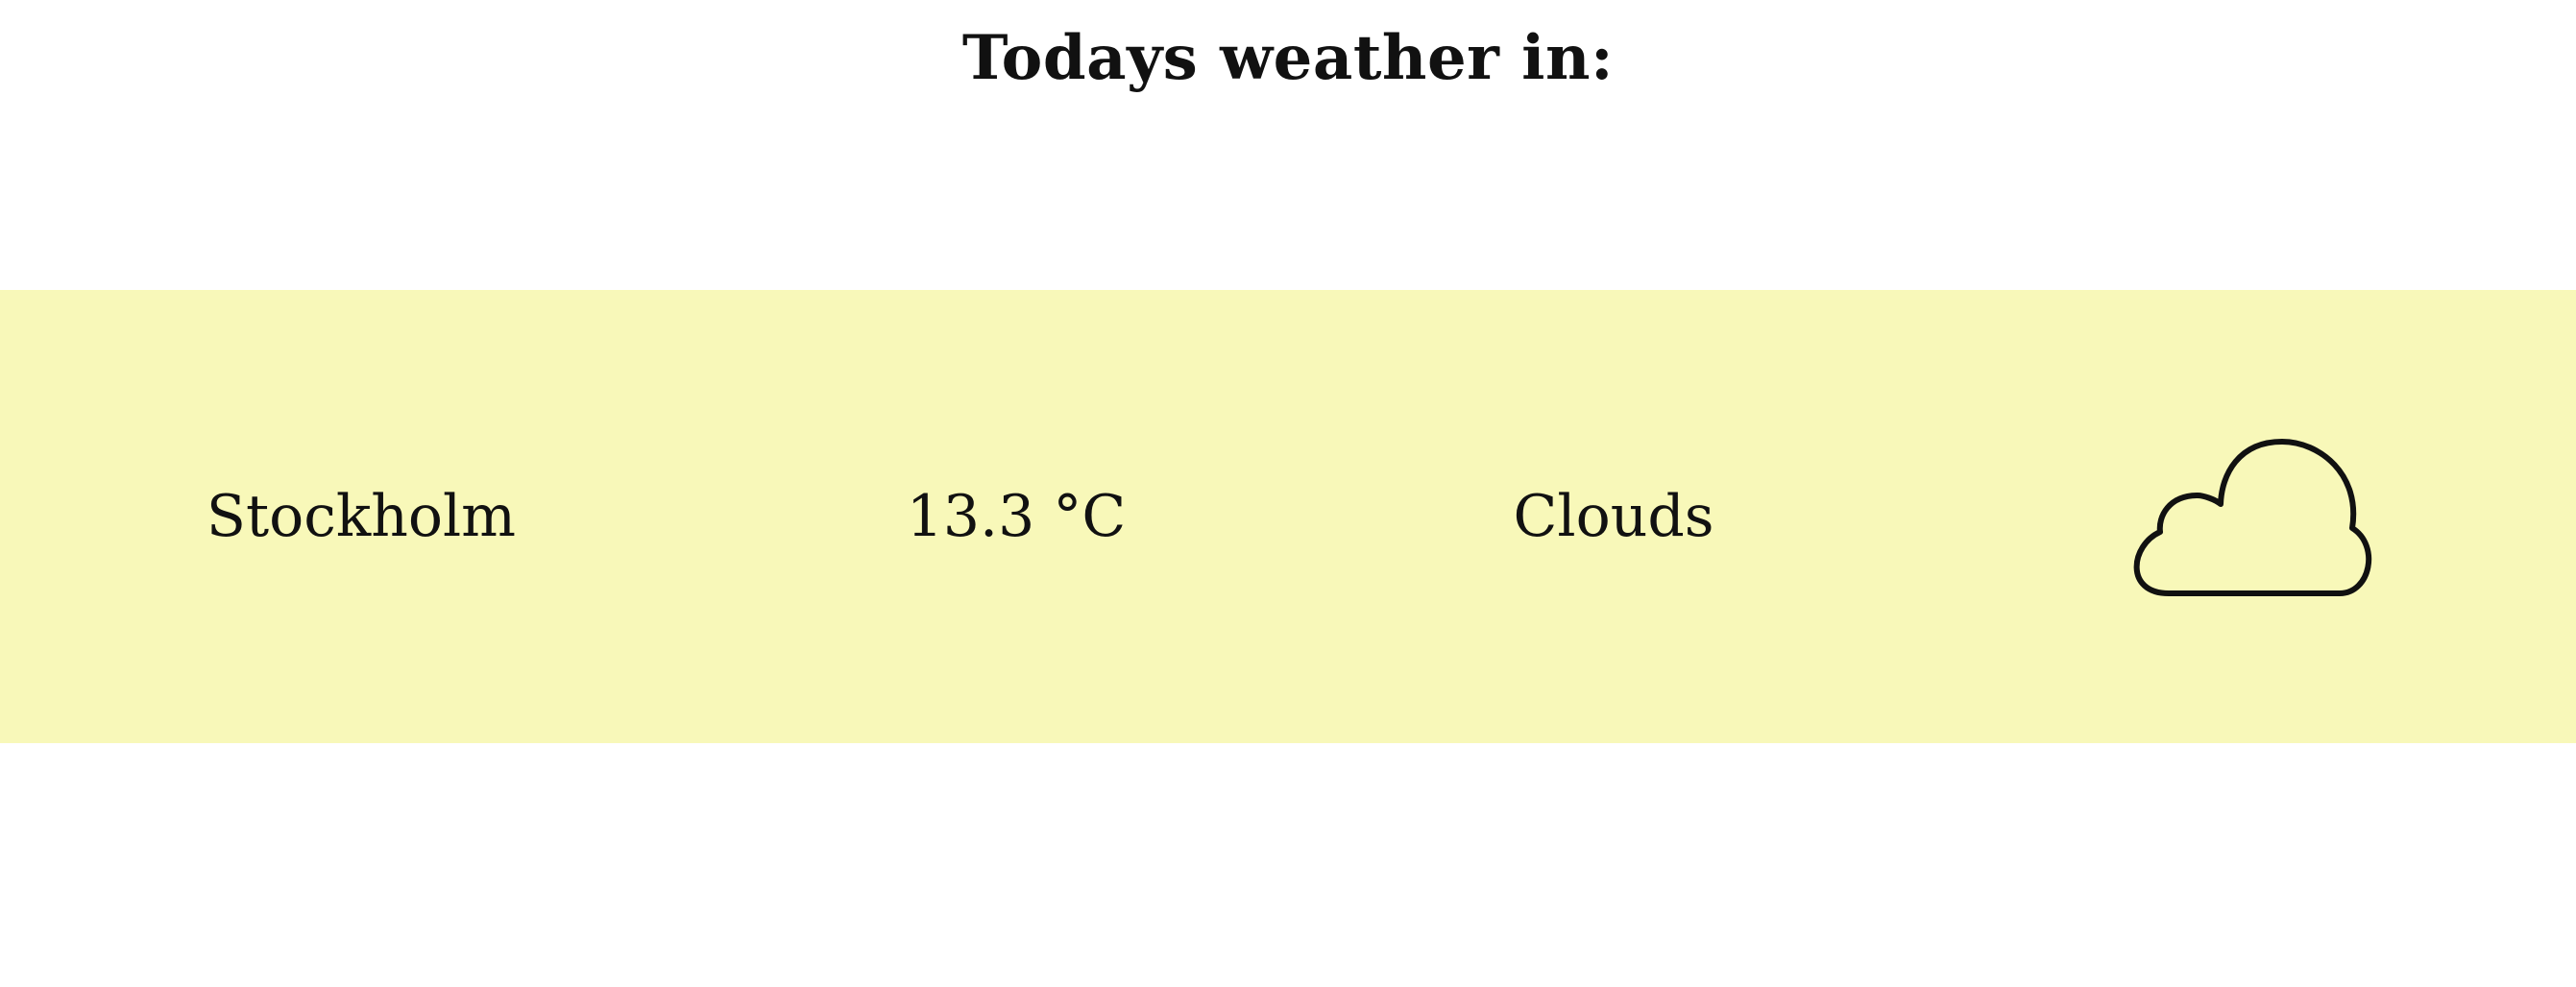 The width and height of the screenshot is (2576, 987). What do you see at coordinates (1613, 517) in the screenshot?
I see `weather-condition: Clouds` at bounding box center [1613, 517].